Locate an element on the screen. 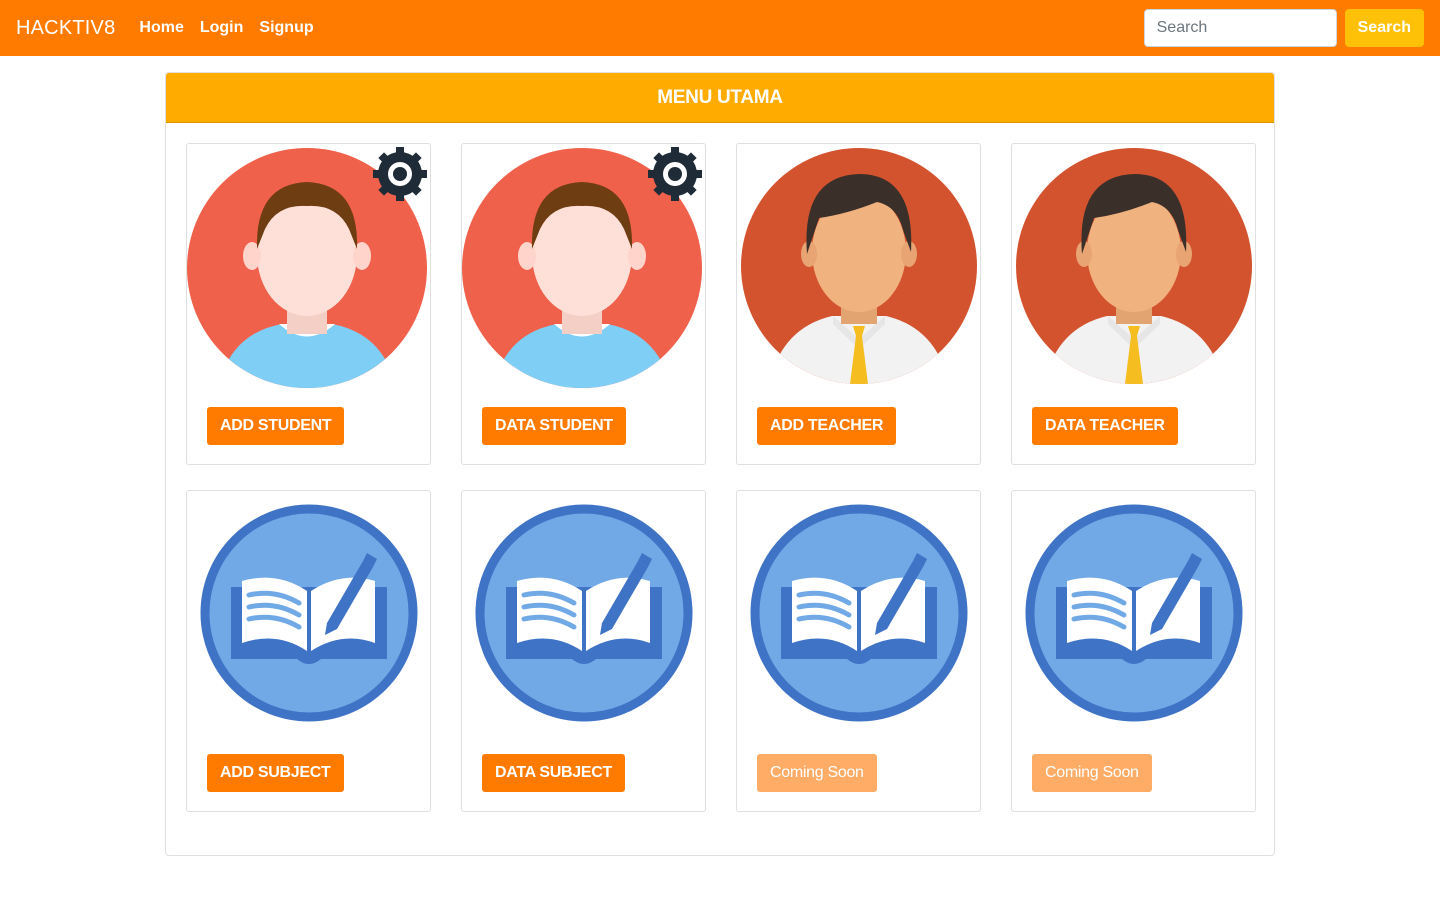 The image size is (1440, 900). menu-tile-add-student: ADD STUDENT is located at coordinates (308, 304).